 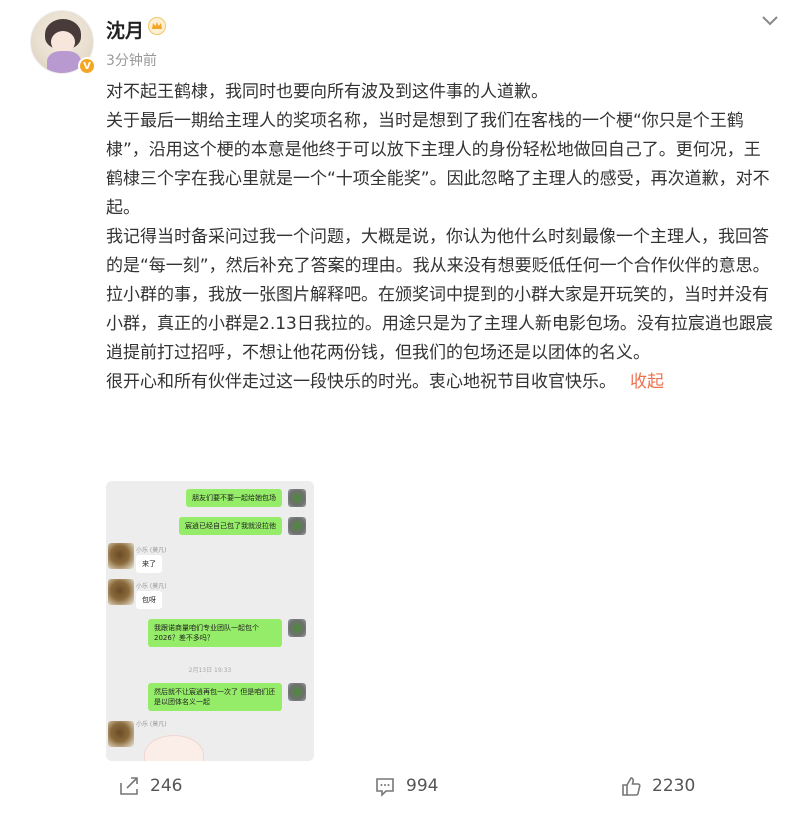 What do you see at coordinates (674, 786) in the screenshot?
I see `like-count: 2230` at bounding box center [674, 786].